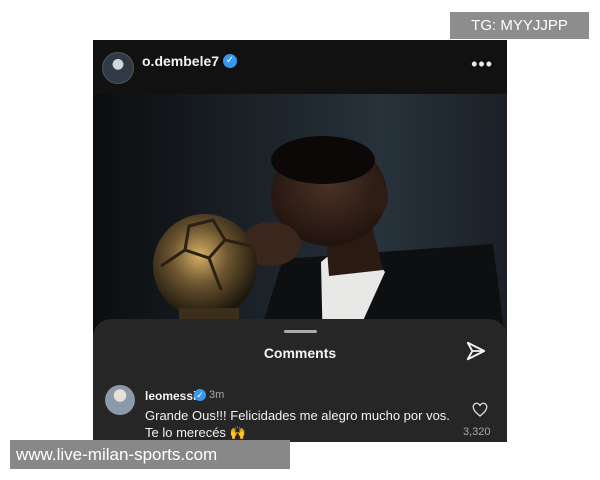  What do you see at coordinates (170, 396) in the screenshot?
I see `comment-username: leomessi` at bounding box center [170, 396].